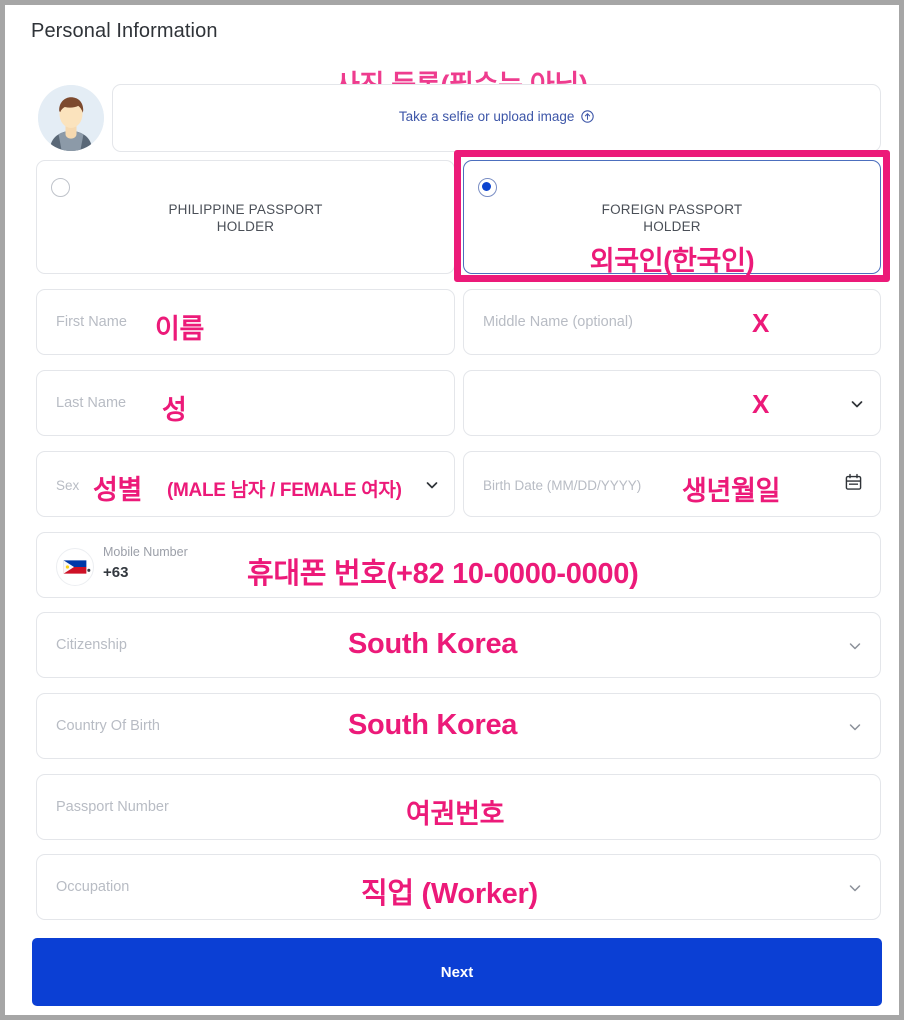 The image size is (904, 1020). What do you see at coordinates (93, 887) in the screenshot?
I see `occupation-placeholder: Occupation` at bounding box center [93, 887].